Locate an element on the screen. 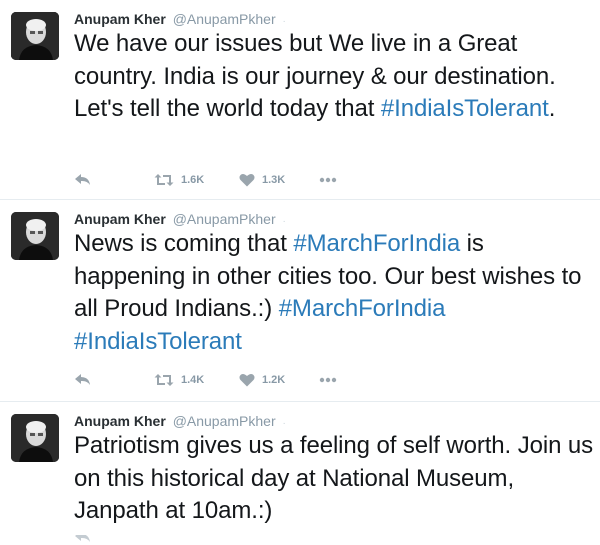 The height and width of the screenshot is (545, 600). retweet-count: 1.4K is located at coordinates (193, 380).